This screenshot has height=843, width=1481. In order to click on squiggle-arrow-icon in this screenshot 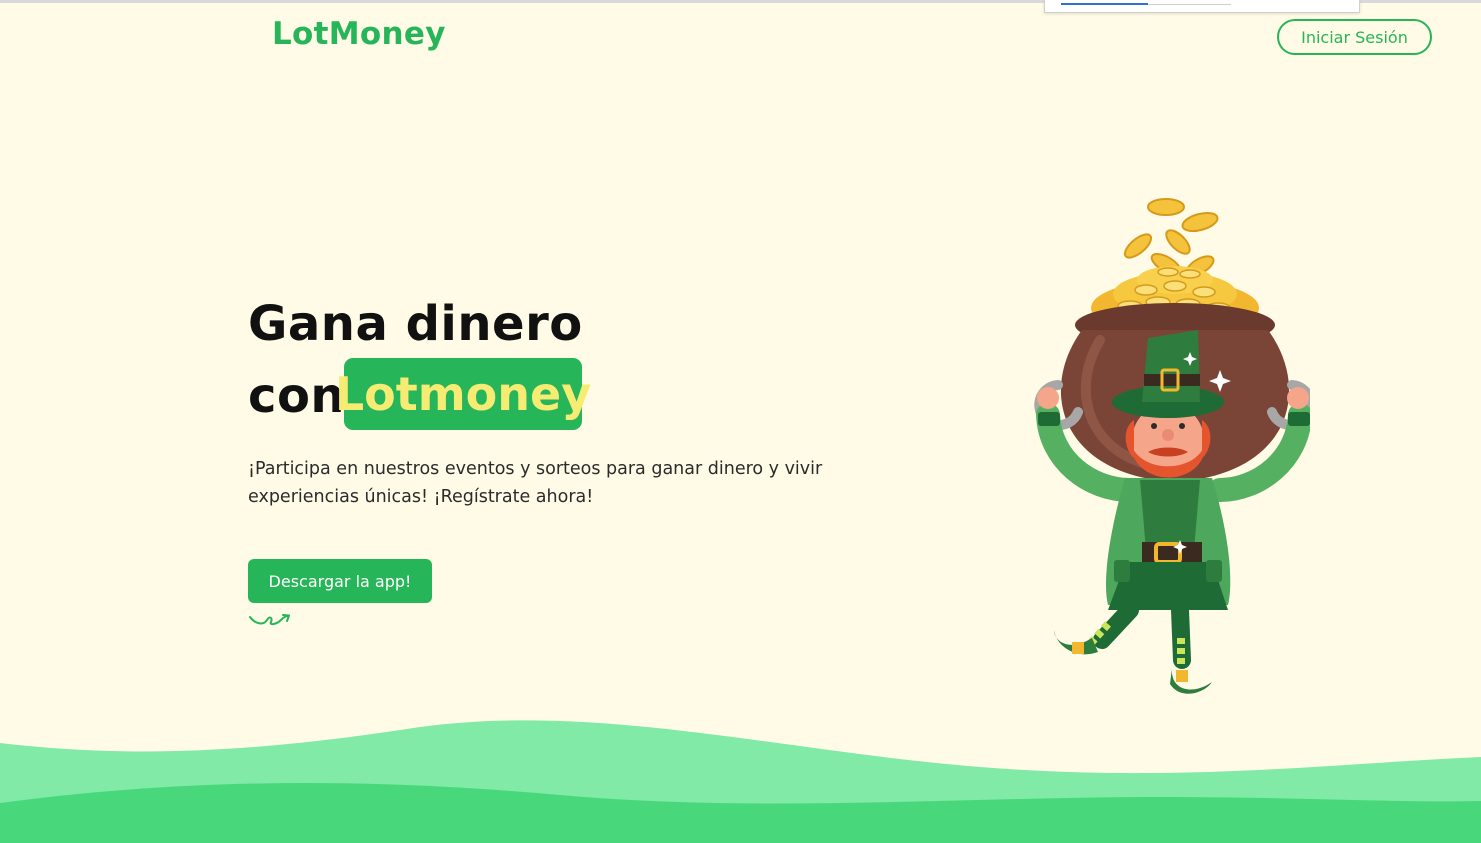, I will do `click(269, 620)`.